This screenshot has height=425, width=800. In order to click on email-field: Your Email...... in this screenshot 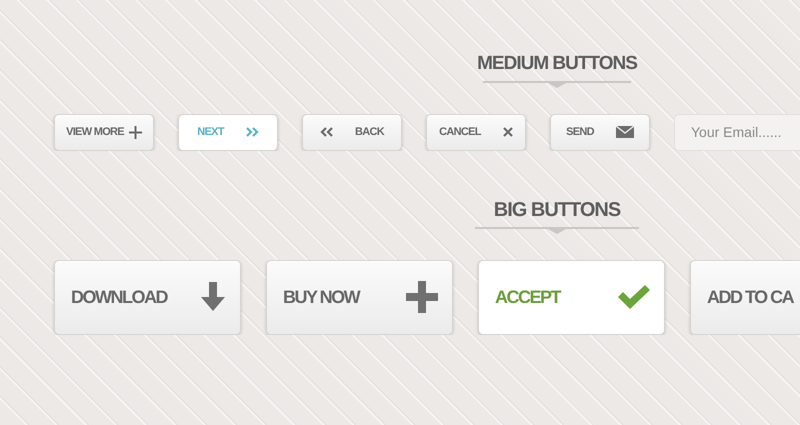, I will do `click(737, 132)`.